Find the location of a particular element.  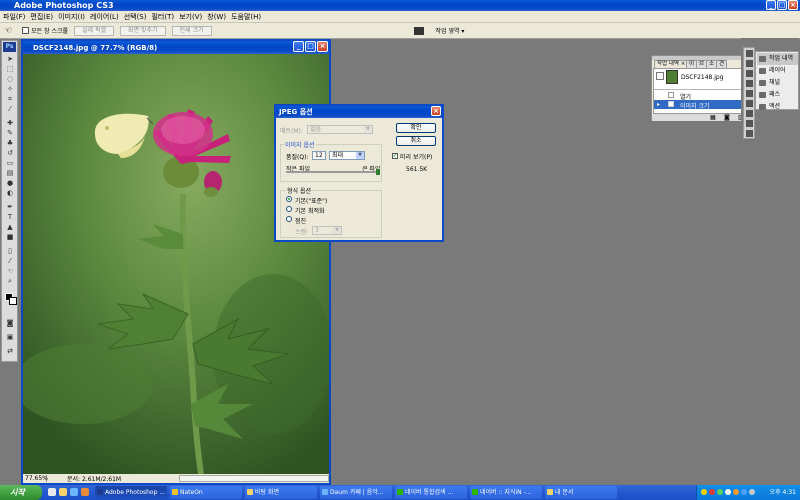

maximize-button: □ is located at coordinates (782, 5).